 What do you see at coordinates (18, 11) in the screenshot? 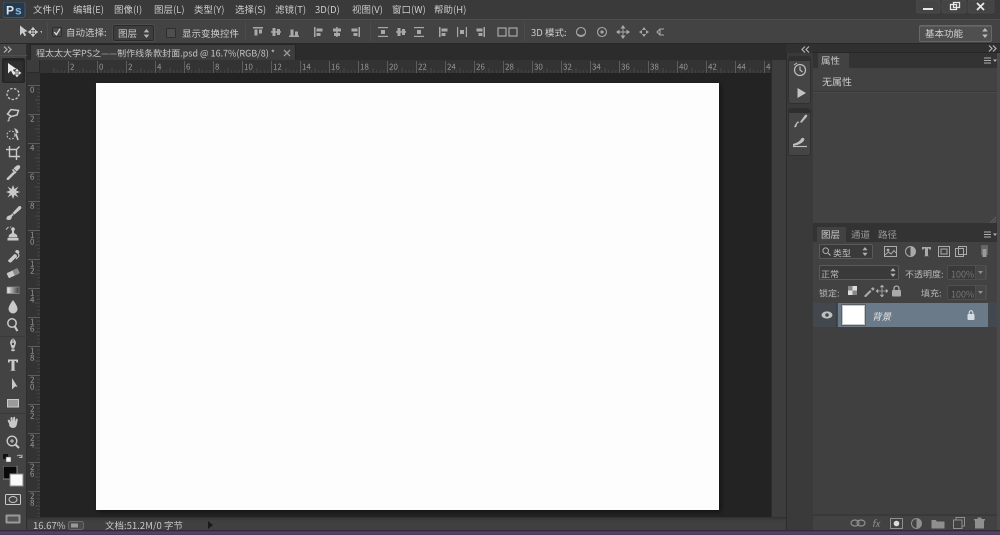
I see `svg-text: s` at bounding box center [18, 11].